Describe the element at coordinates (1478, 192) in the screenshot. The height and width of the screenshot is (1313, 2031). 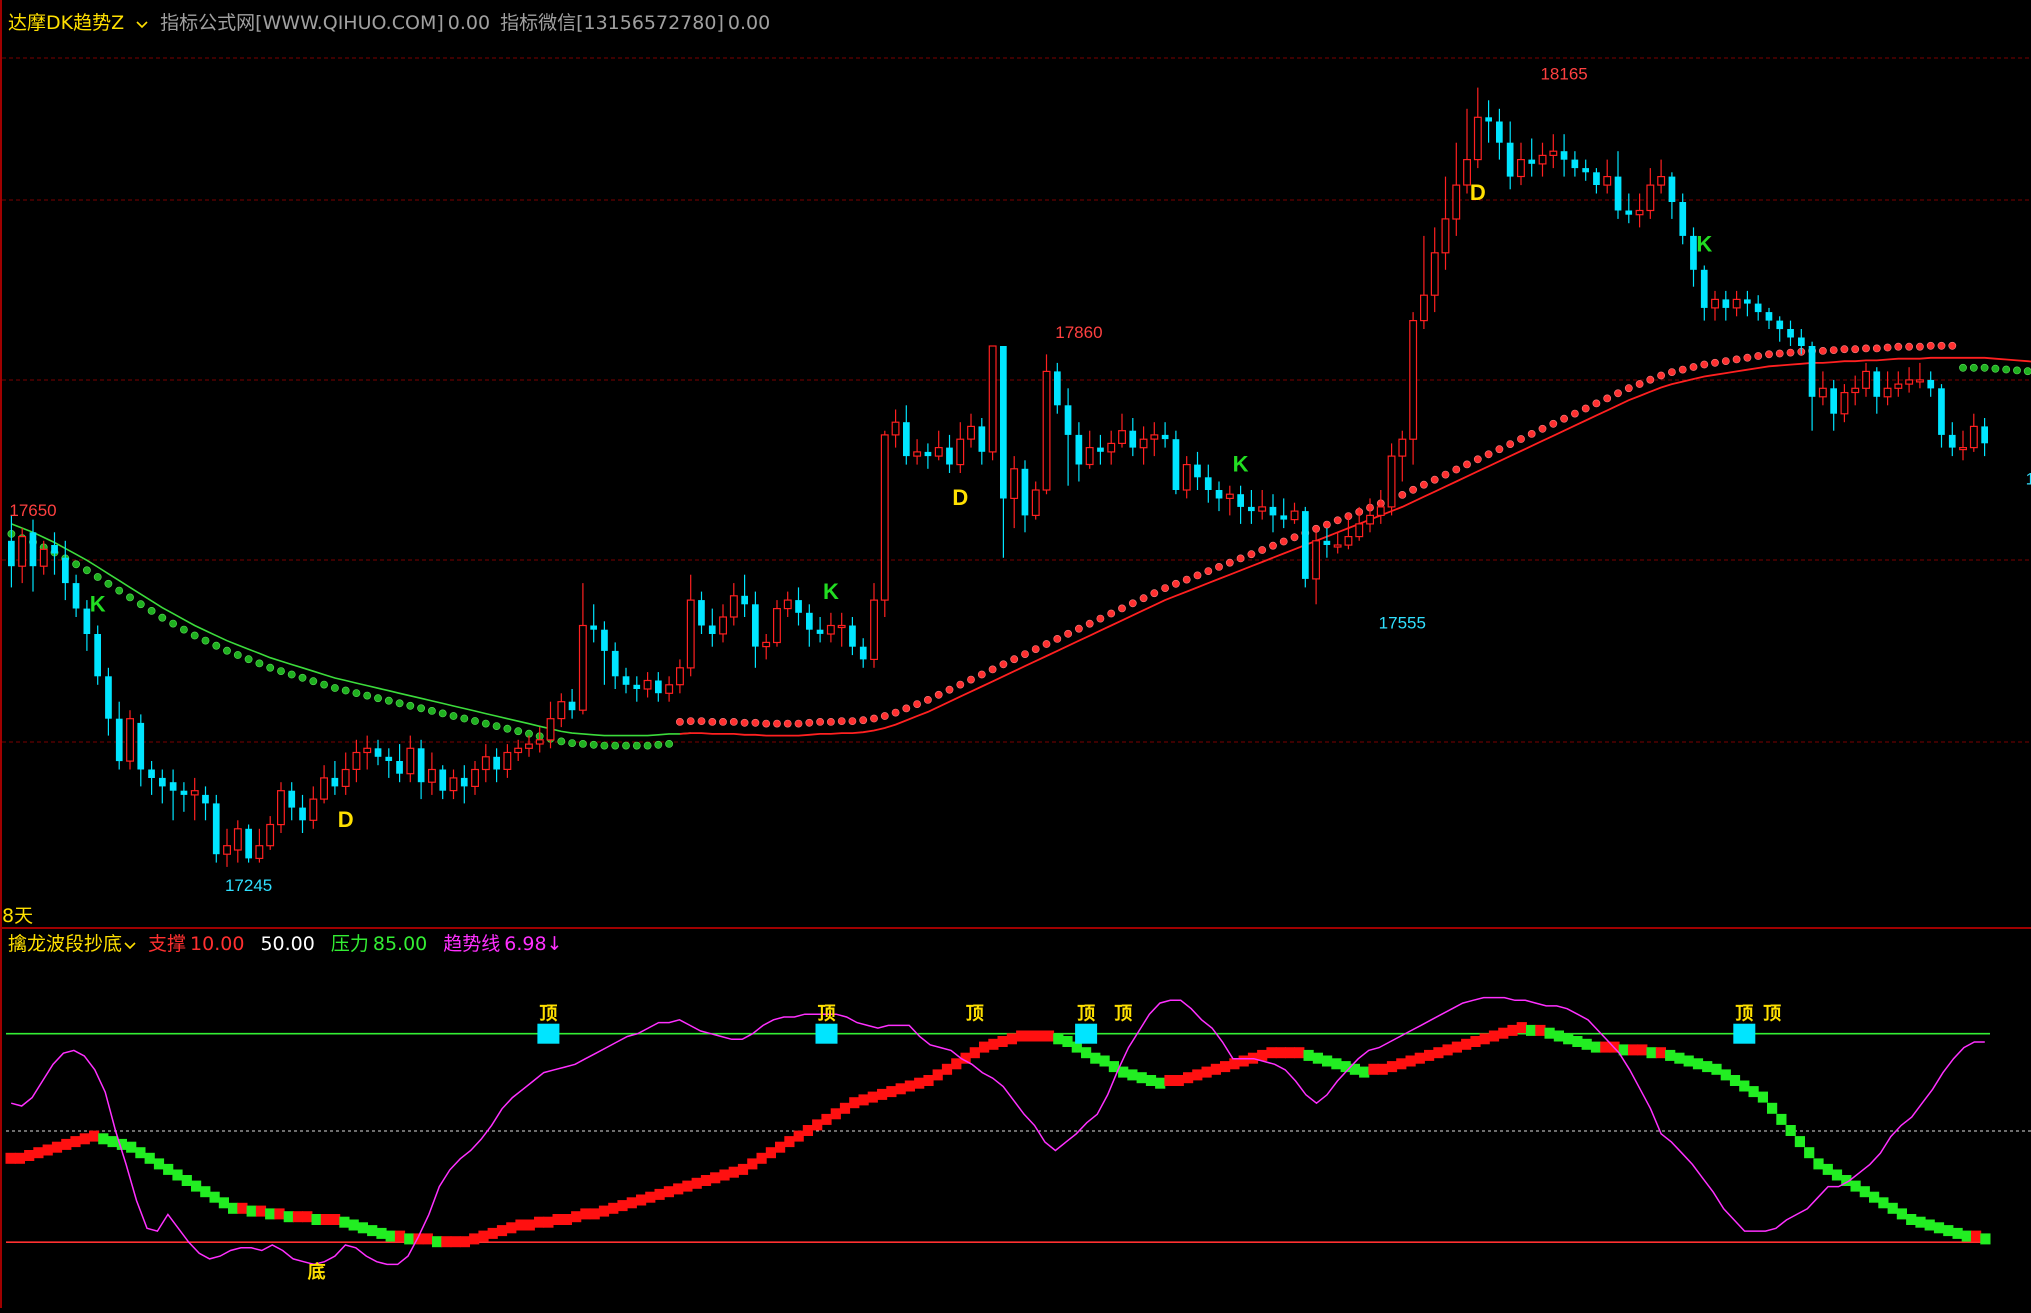
I see `signal-label-d: D` at that location.